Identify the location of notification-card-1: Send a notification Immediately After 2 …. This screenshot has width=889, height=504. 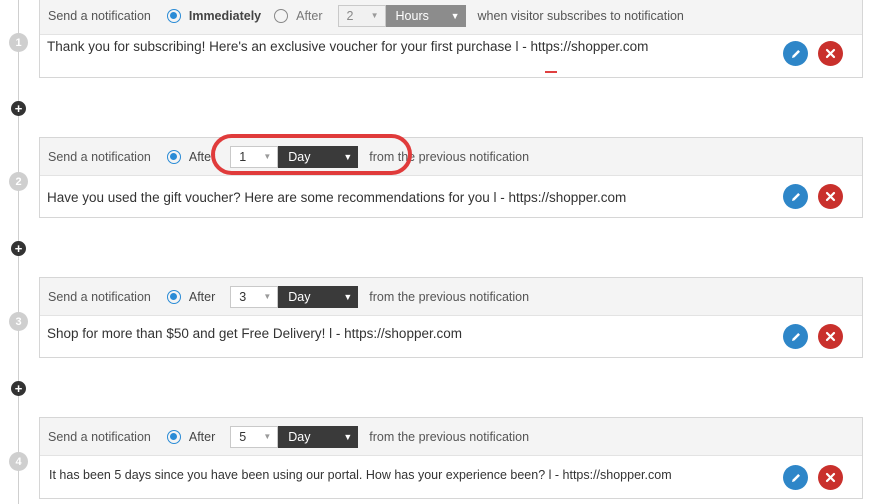
(451, 39).